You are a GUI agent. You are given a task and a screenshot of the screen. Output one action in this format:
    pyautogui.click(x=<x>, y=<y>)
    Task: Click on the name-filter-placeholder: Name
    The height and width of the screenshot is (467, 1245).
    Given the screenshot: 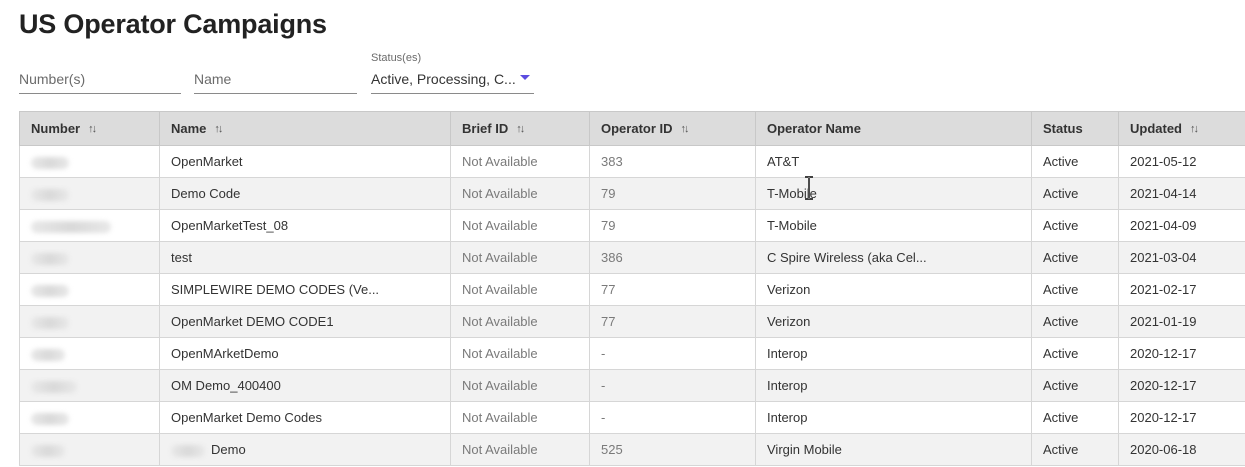 What is the action you would take?
    pyautogui.click(x=213, y=79)
    